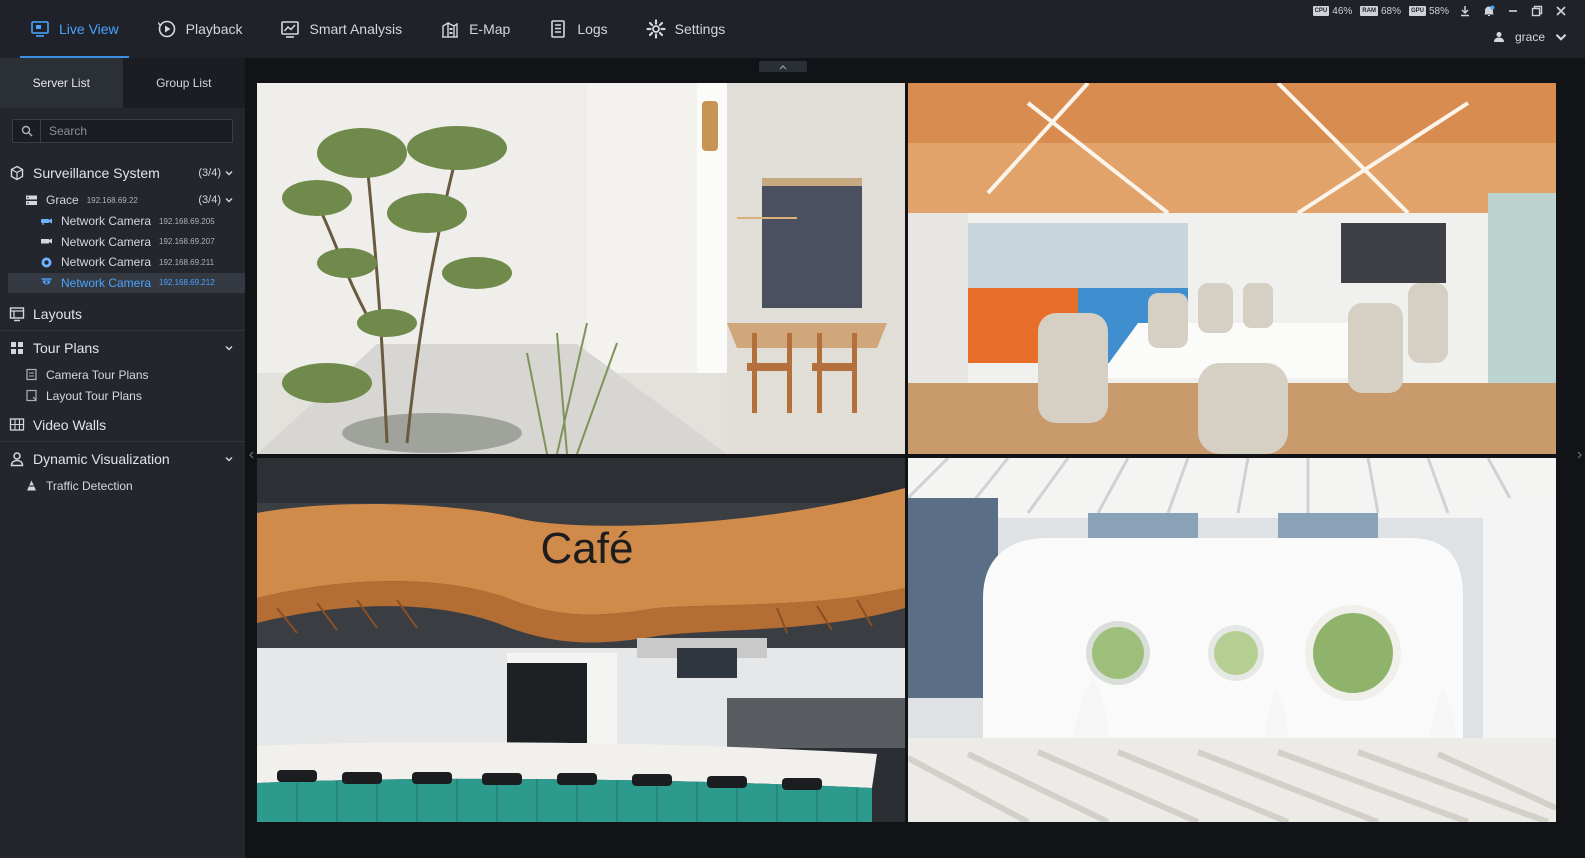 Image resolution: width=1585 pixels, height=858 pixels. I want to click on playback-icon, so click(167, 29).